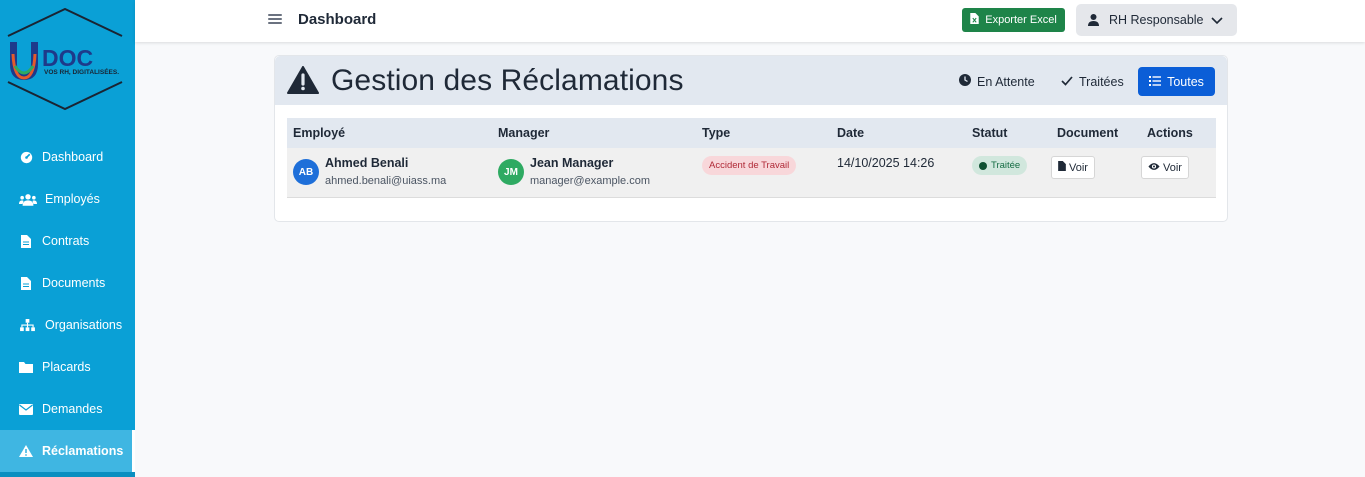  What do you see at coordinates (594, 172) in the screenshot?
I see `manager-cell: JM Jean Manager manager@example.com` at bounding box center [594, 172].